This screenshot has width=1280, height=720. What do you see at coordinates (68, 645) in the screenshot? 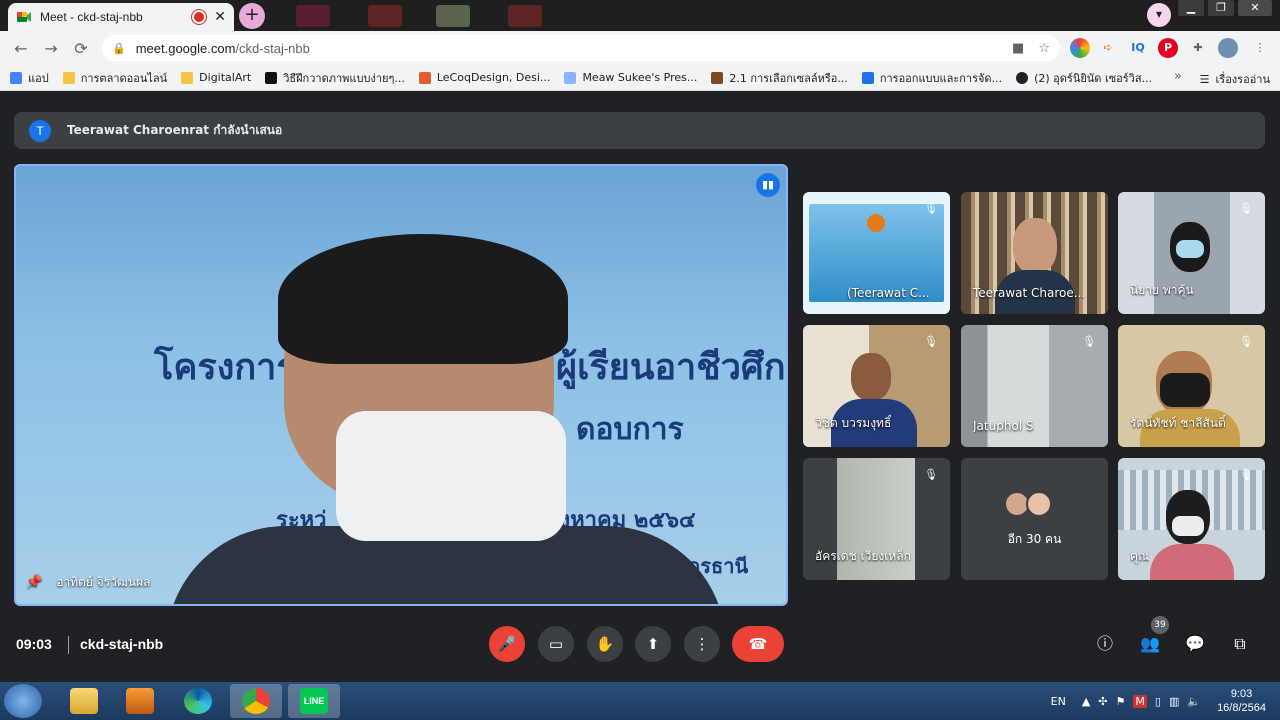
I see `divider` at bounding box center [68, 645].